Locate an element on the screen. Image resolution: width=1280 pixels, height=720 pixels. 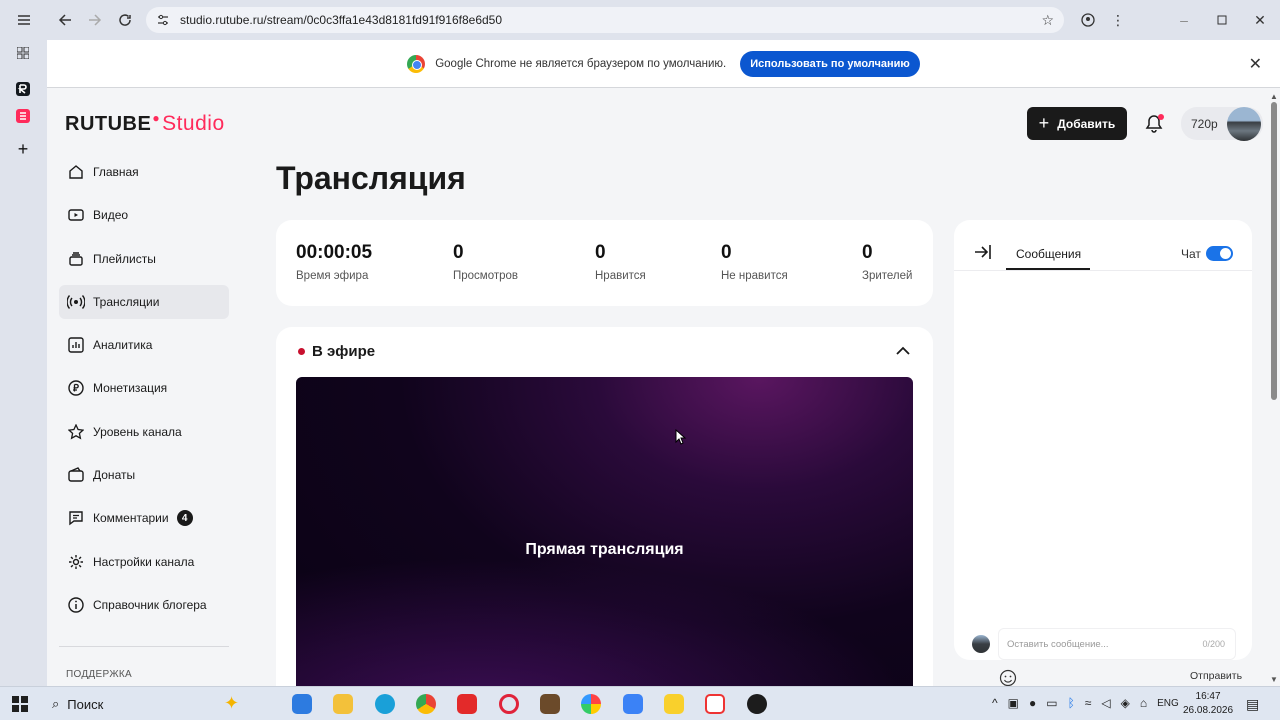
sidebar-item-label: Видео is located at coordinates (111, 215).